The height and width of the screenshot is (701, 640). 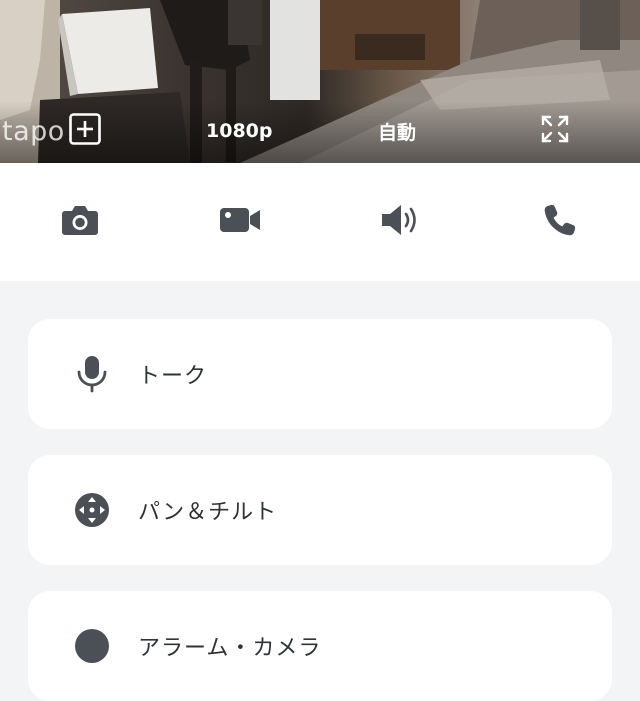 I want to click on speaker-button, so click(x=400, y=222).